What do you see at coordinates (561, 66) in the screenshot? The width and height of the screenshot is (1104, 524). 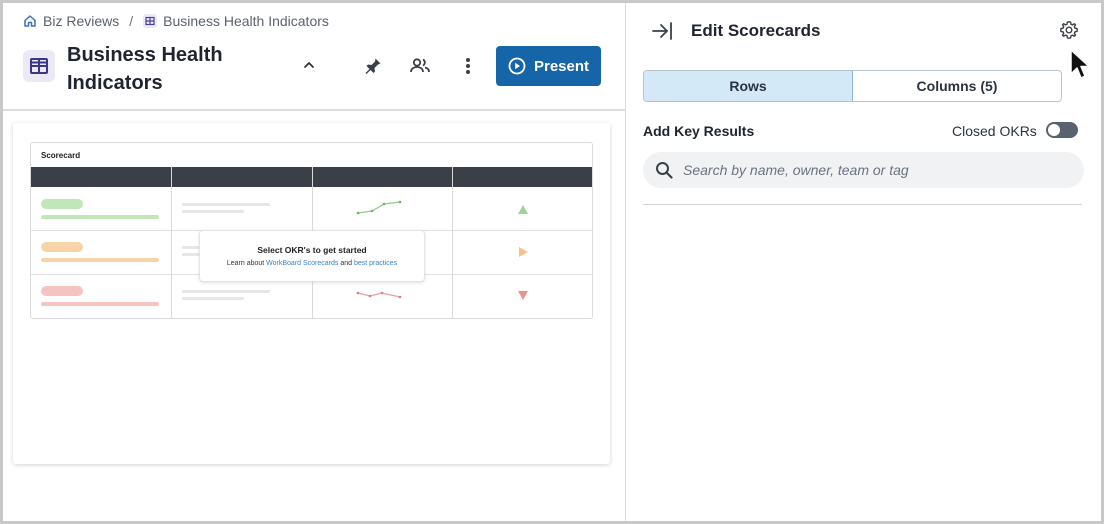 I see `present-label: Present` at bounding box center [561, 66].